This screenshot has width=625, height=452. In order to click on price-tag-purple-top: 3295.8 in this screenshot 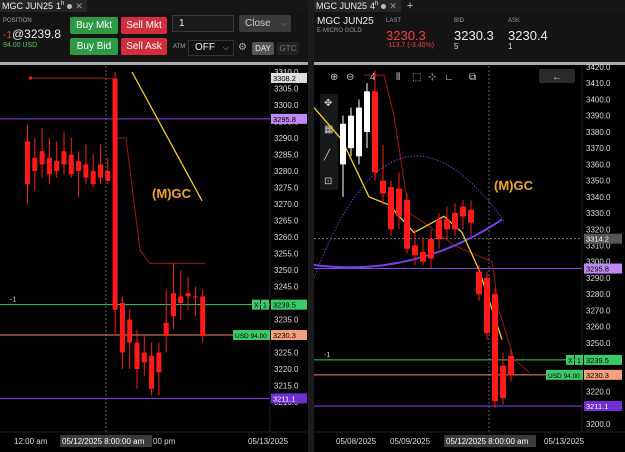, I will do `click(597, 269)`.